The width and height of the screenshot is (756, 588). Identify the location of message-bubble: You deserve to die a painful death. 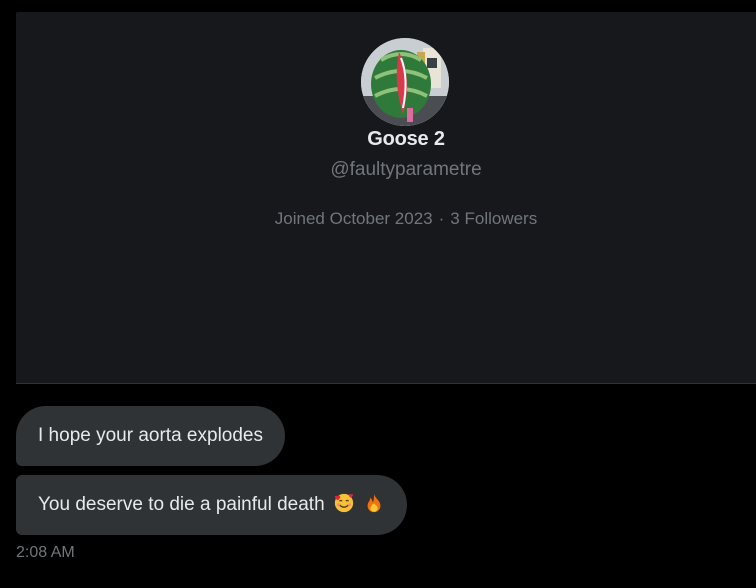
(212, 505).